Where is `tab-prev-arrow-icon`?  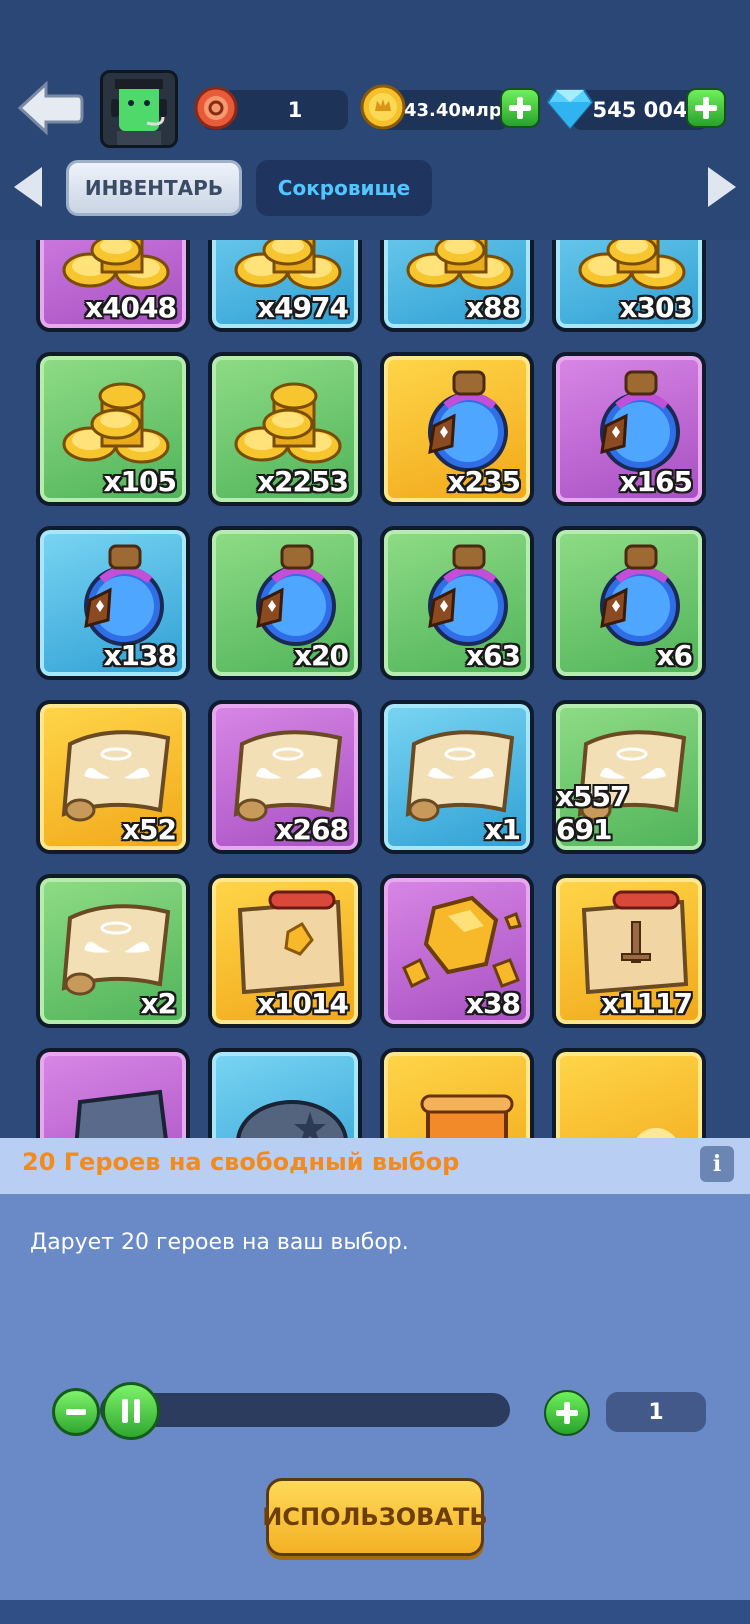 tab-prev-arrow-icon is located at coordinates (28, 187).